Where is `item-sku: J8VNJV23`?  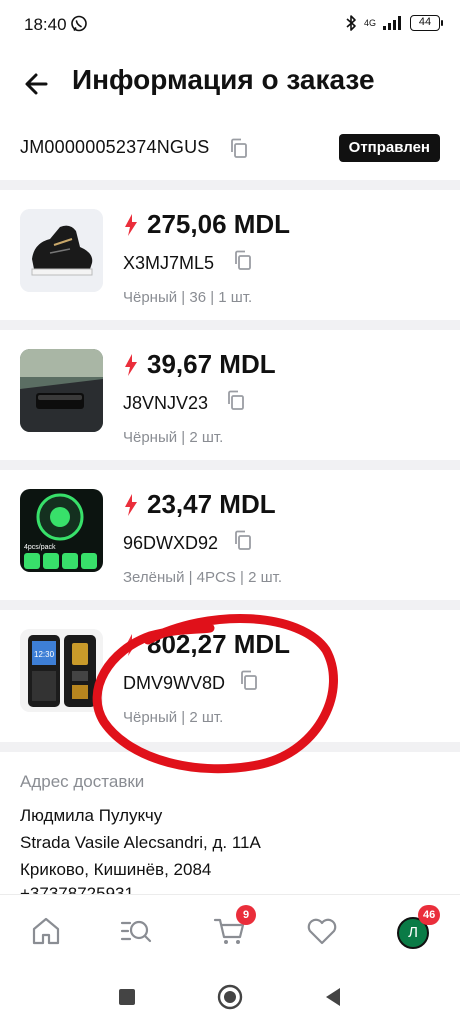 item-sku: J8VNJV23 is located at coordinates (166, 403).